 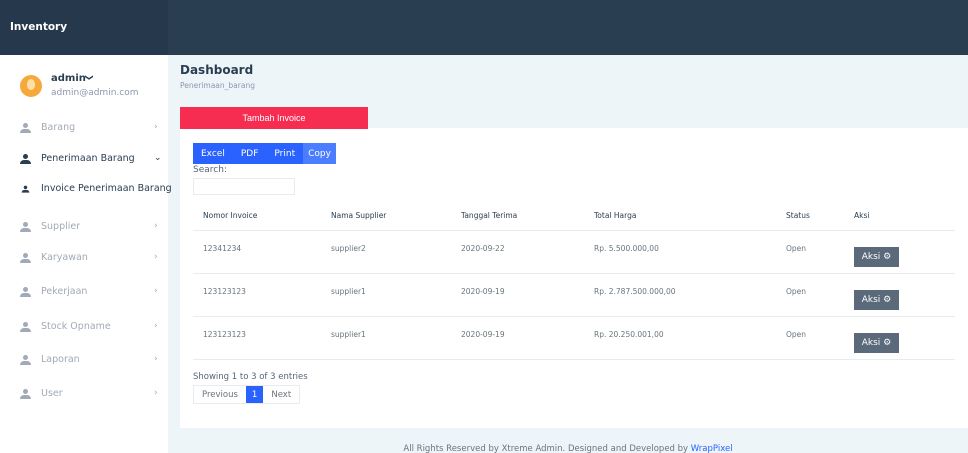 What do you see at coordinates (257, 216) in the screenshot?
I see `column-header: Nomor Invoice` at bounding box center [257, 216].